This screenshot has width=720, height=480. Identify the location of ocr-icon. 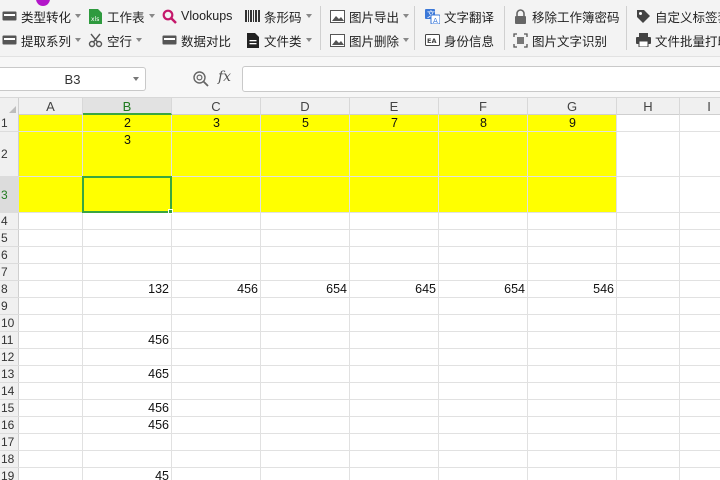
(520, 40).